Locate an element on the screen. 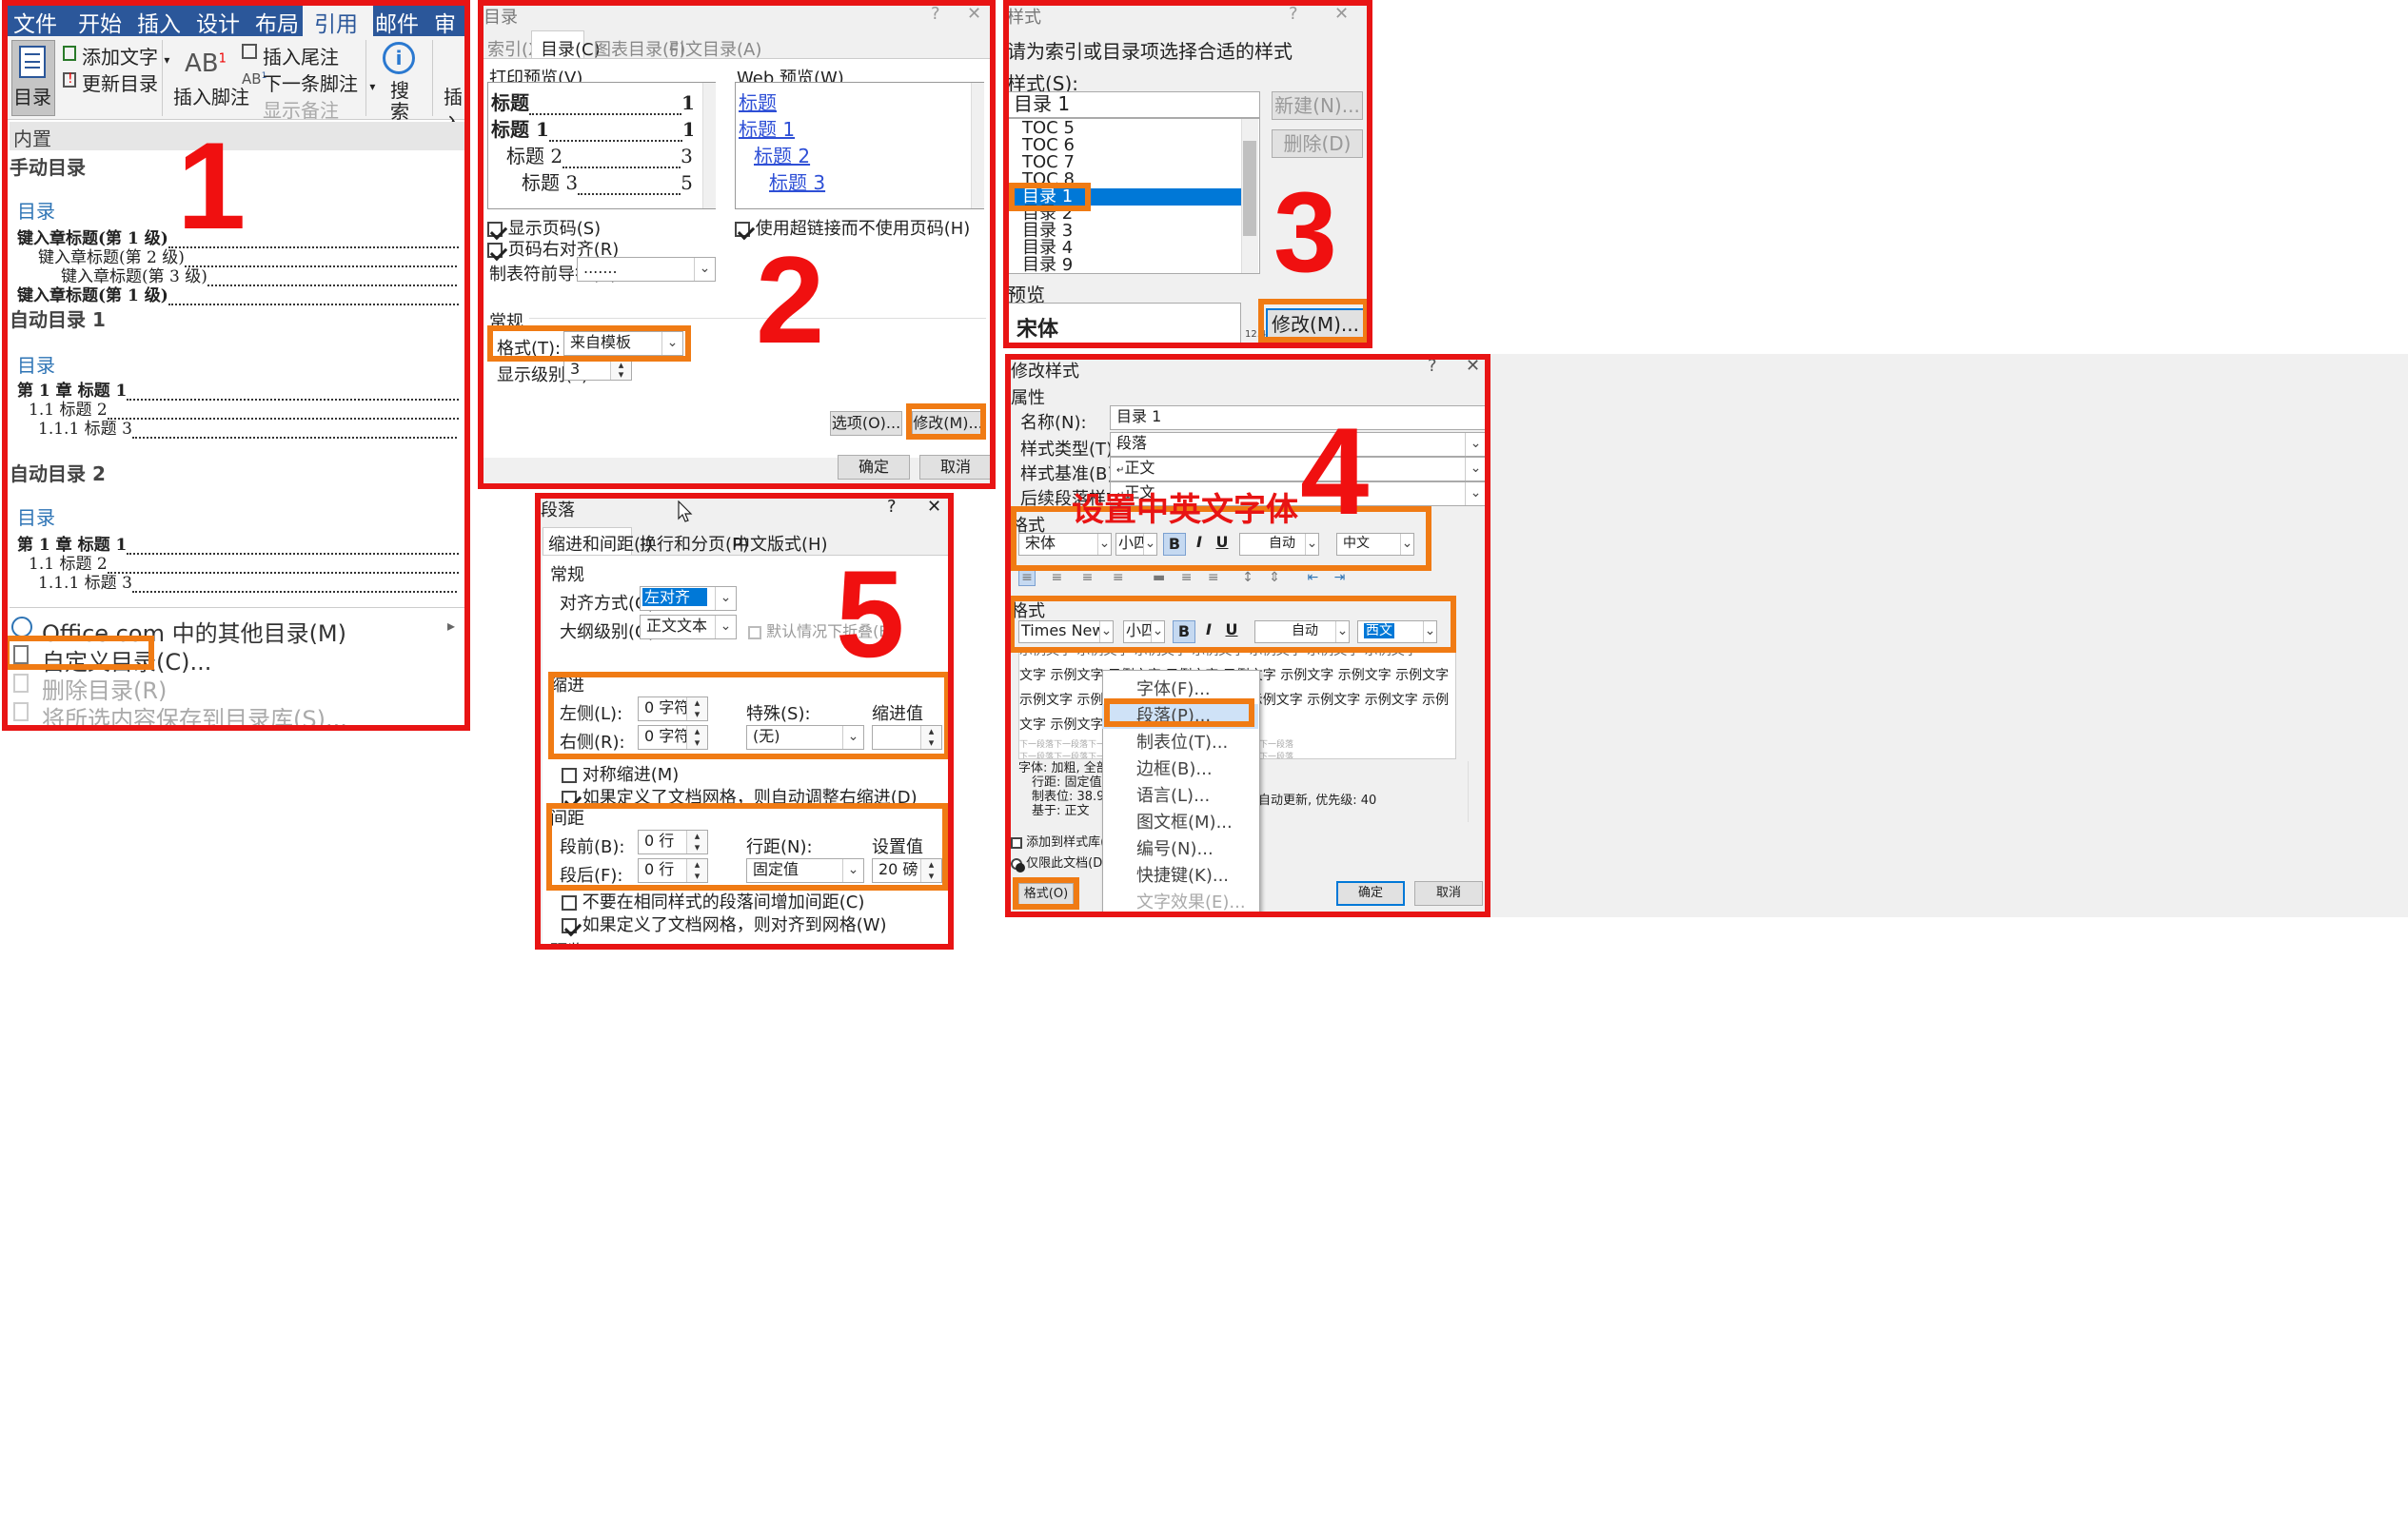  style-name-input: 目录 1 is located at coordinates (1133, 104).